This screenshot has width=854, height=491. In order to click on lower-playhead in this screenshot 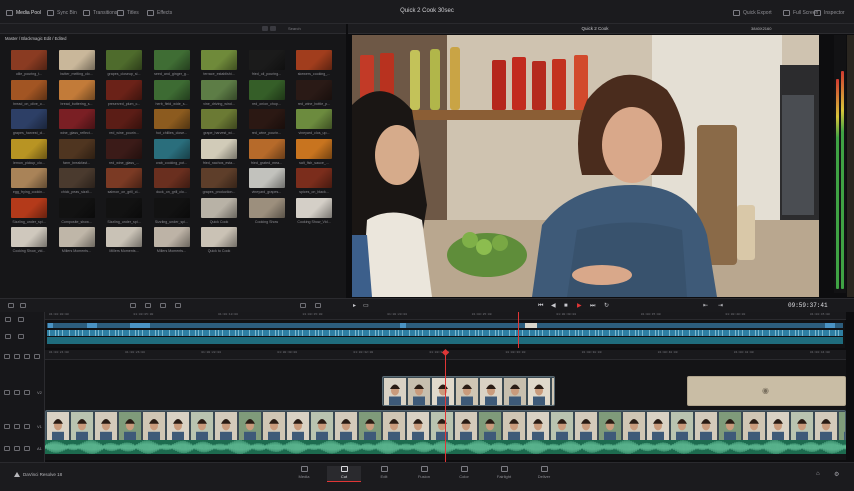, I will do `click(445, 407)`.